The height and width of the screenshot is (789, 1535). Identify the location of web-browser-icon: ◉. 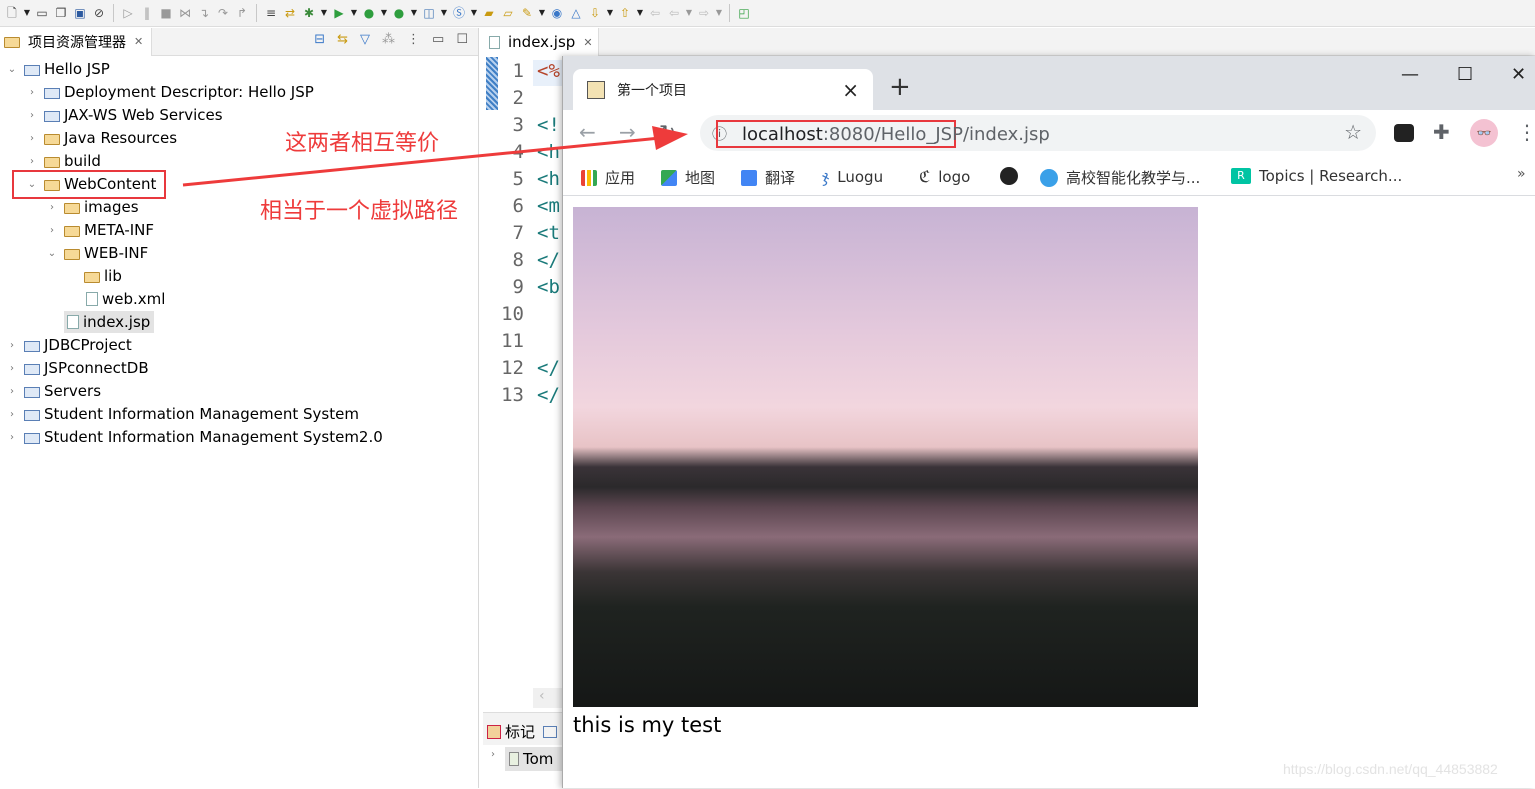
(557, 13).